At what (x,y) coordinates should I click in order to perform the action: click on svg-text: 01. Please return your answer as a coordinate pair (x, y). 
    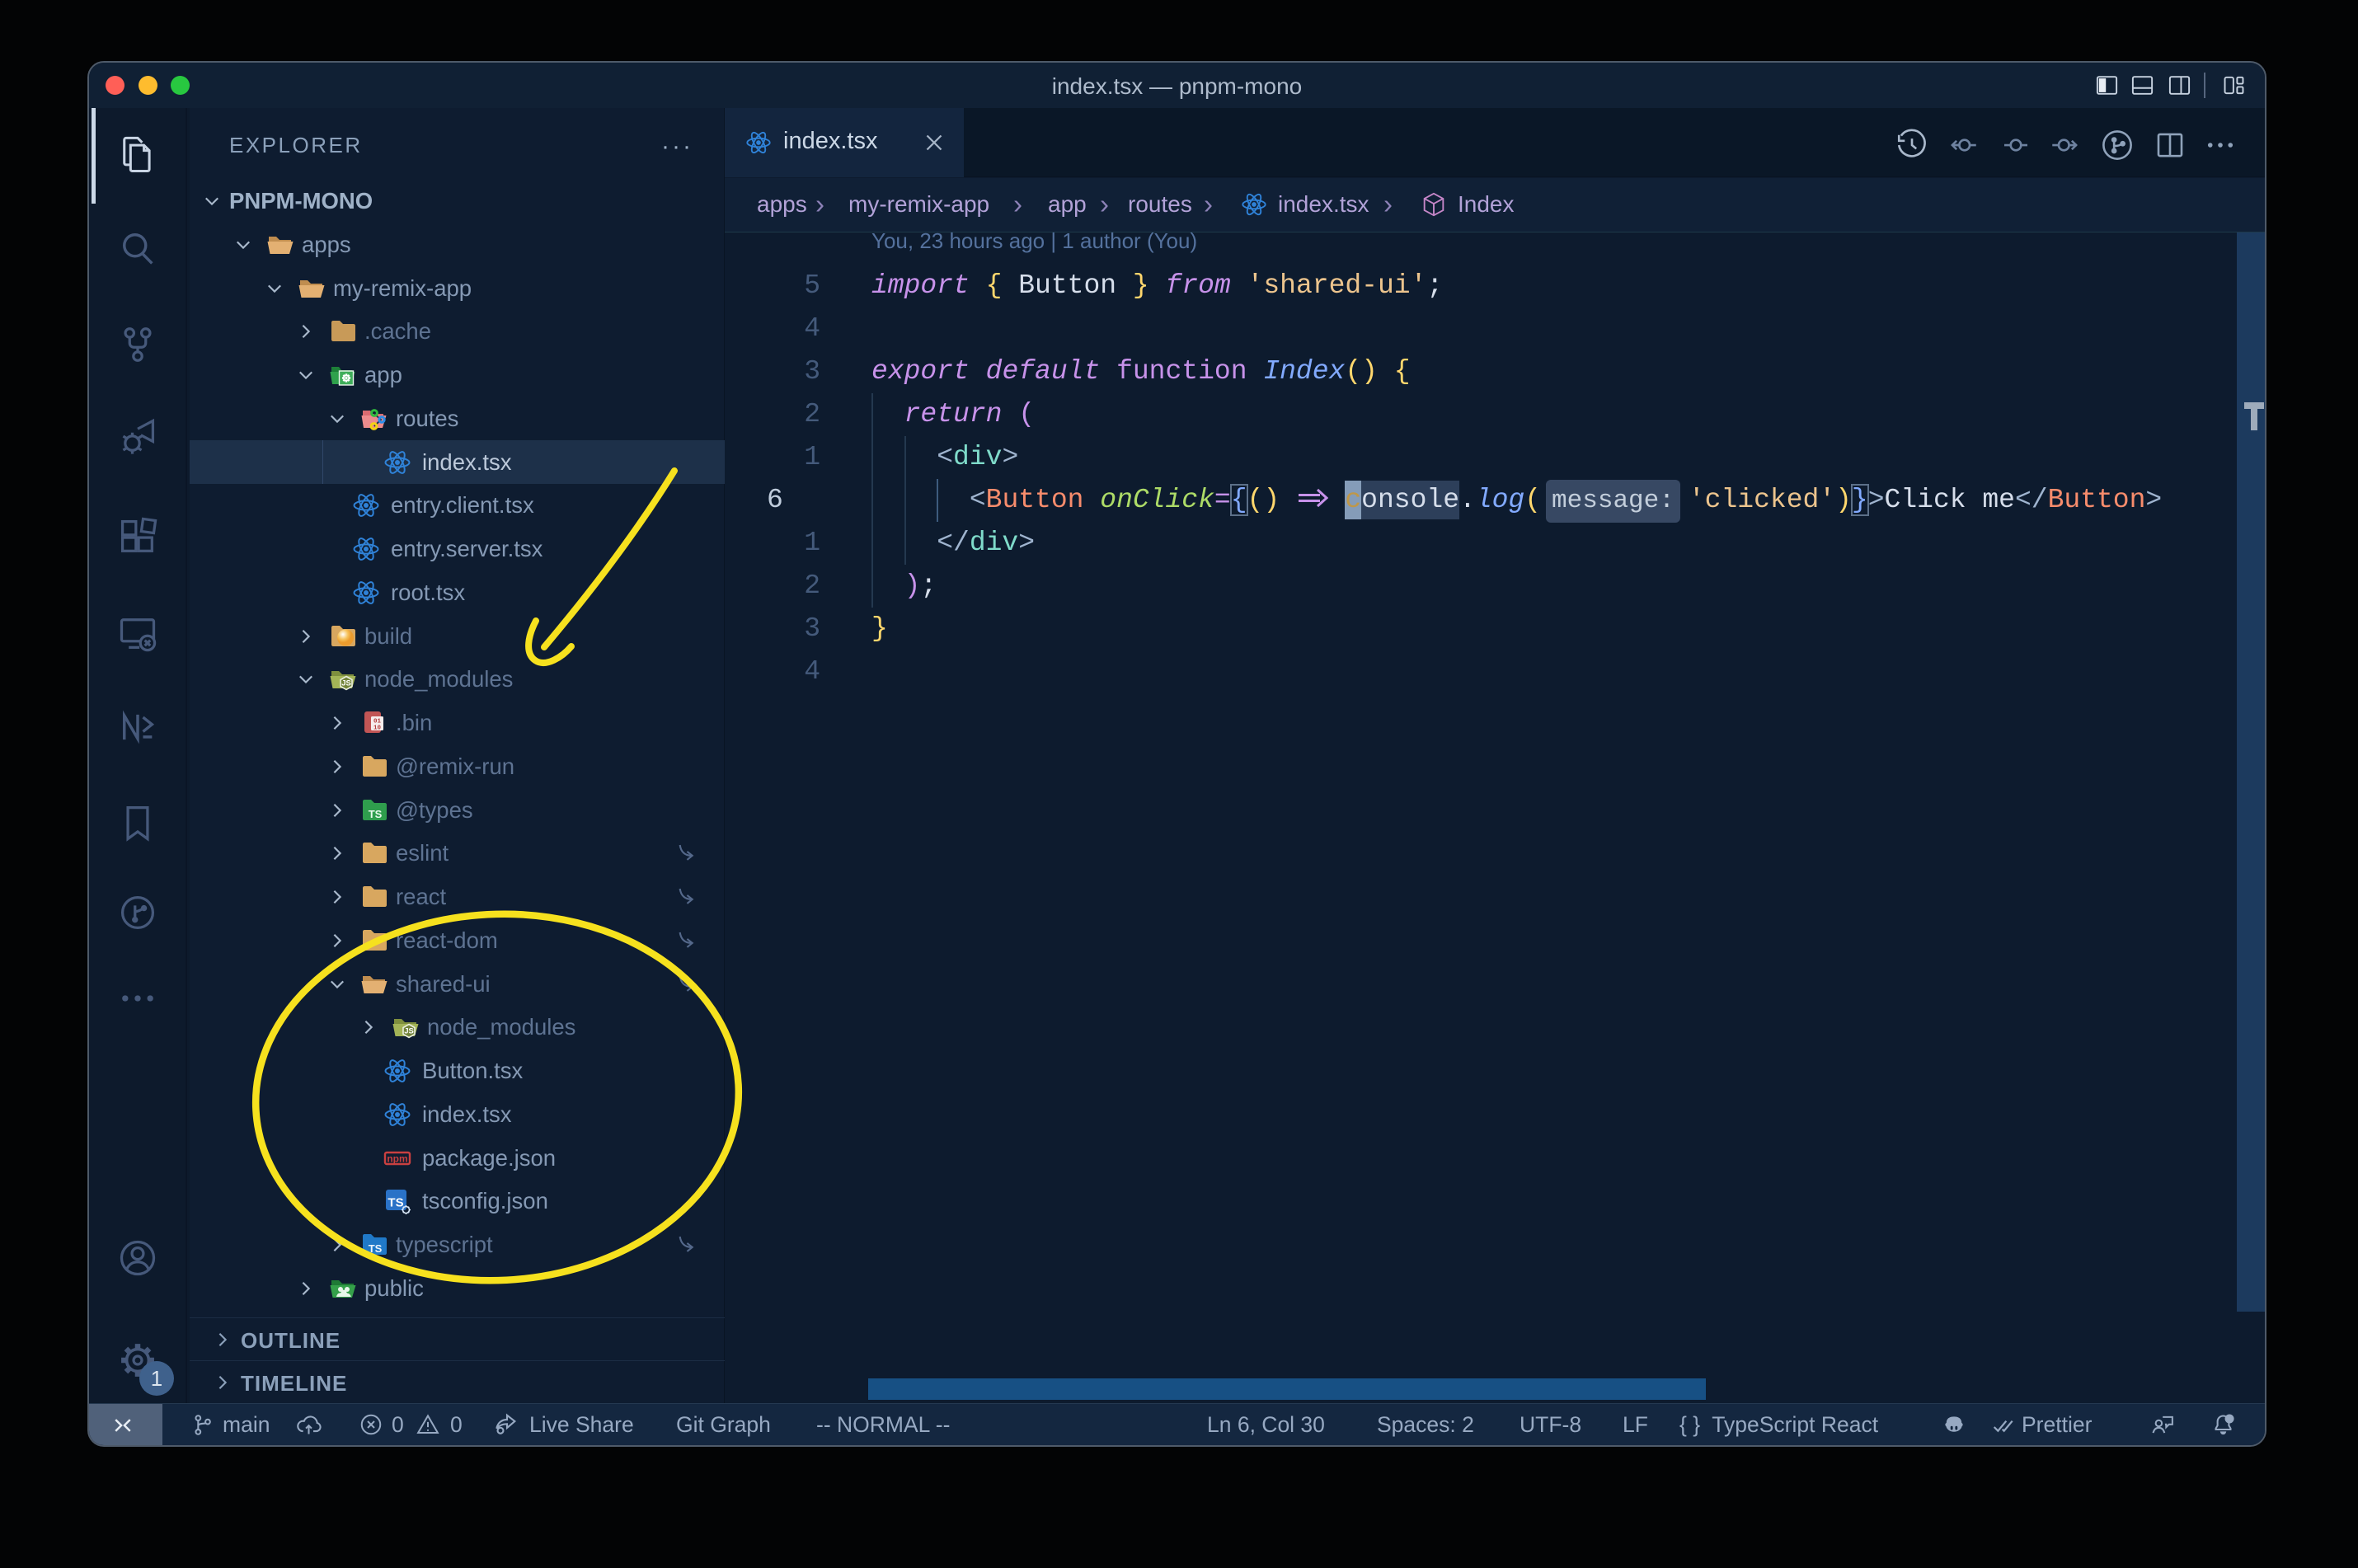
    Looking at the image, I should click on (378, 722).